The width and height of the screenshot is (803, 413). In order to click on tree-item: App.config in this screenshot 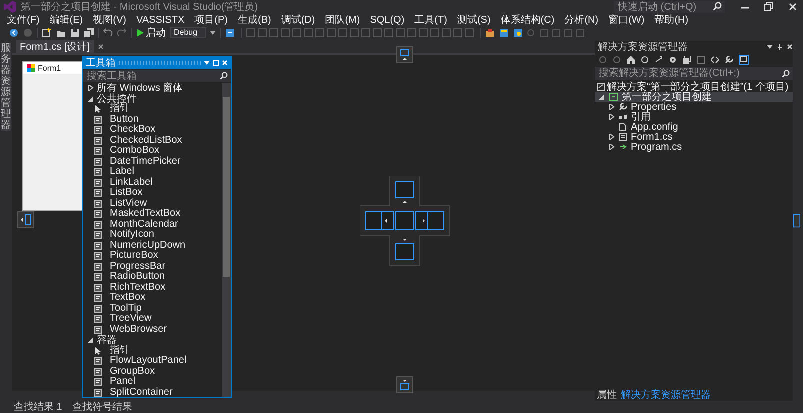, I will do `click(694, 127)`.